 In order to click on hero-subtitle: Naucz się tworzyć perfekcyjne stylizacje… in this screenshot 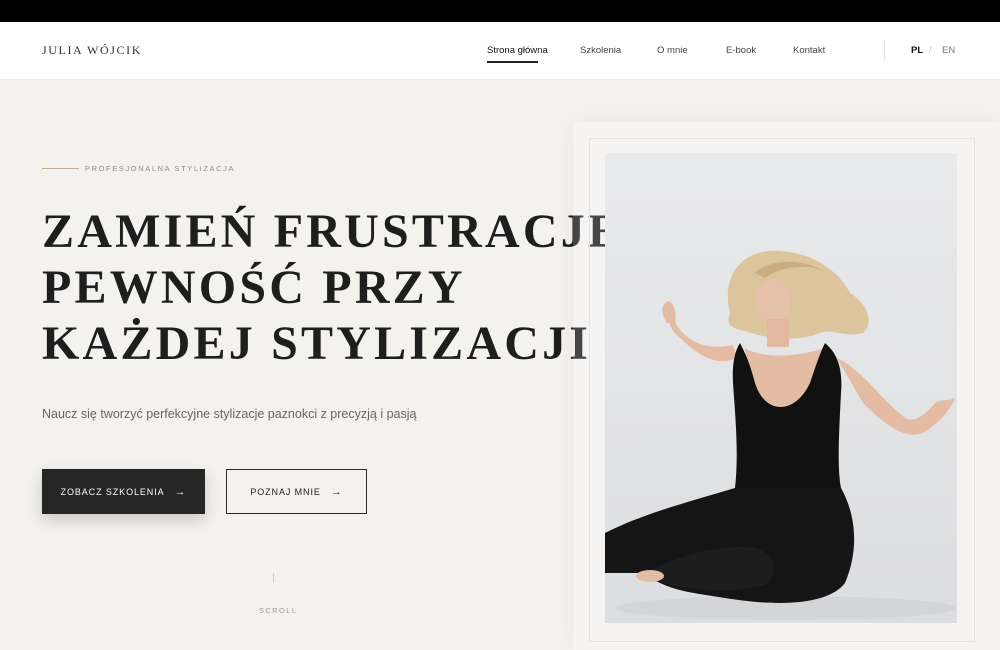, I will do `click(229, 414)`.